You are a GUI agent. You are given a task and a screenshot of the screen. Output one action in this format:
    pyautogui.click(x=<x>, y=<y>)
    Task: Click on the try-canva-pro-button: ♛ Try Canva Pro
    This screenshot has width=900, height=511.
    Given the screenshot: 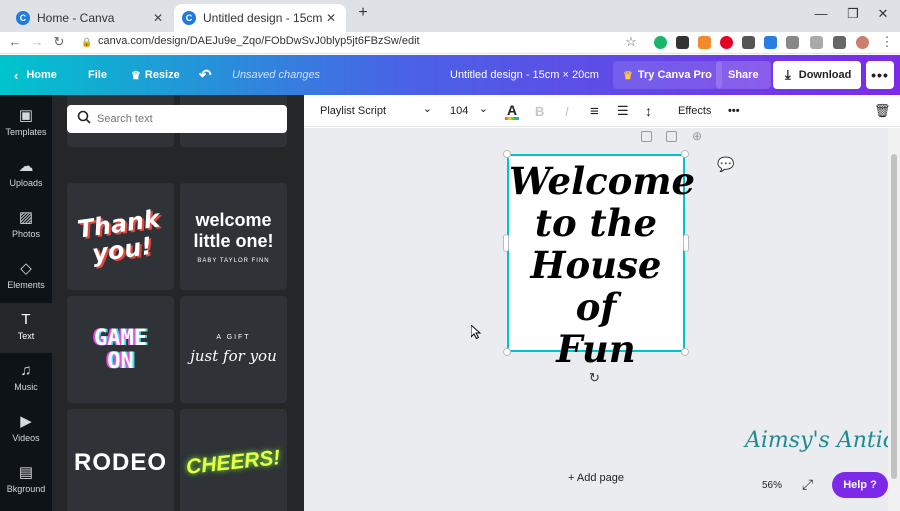 What is the action you would take?
    pyautogui.click(x=667, y=75)
    